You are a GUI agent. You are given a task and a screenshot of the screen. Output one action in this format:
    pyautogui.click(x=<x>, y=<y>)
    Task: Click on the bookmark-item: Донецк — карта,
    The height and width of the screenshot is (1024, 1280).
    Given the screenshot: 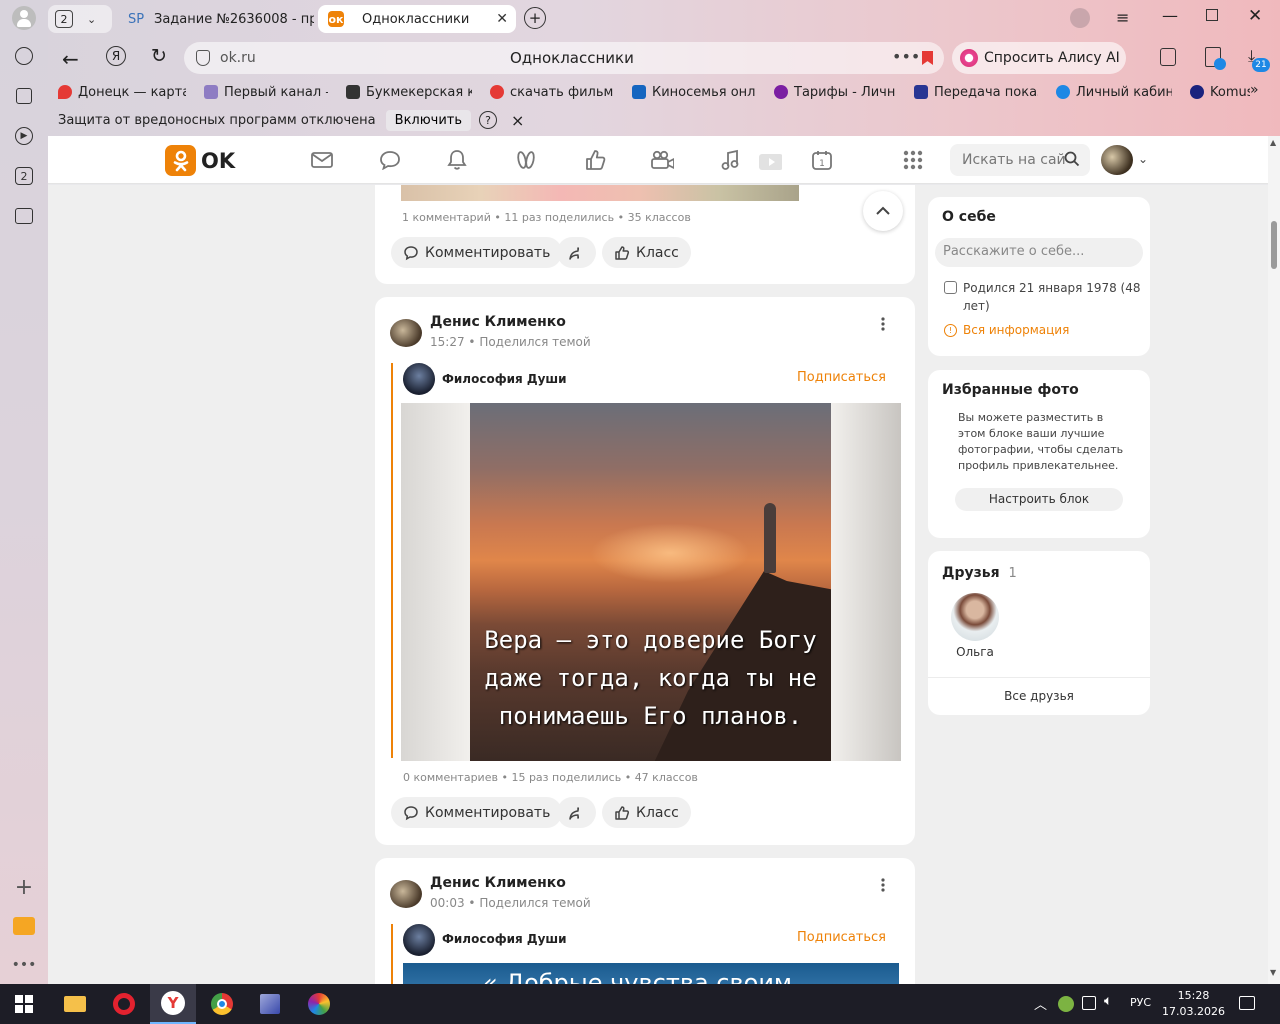 What is the action you would take?
    pyautogui.click(x=122, y=92)
    